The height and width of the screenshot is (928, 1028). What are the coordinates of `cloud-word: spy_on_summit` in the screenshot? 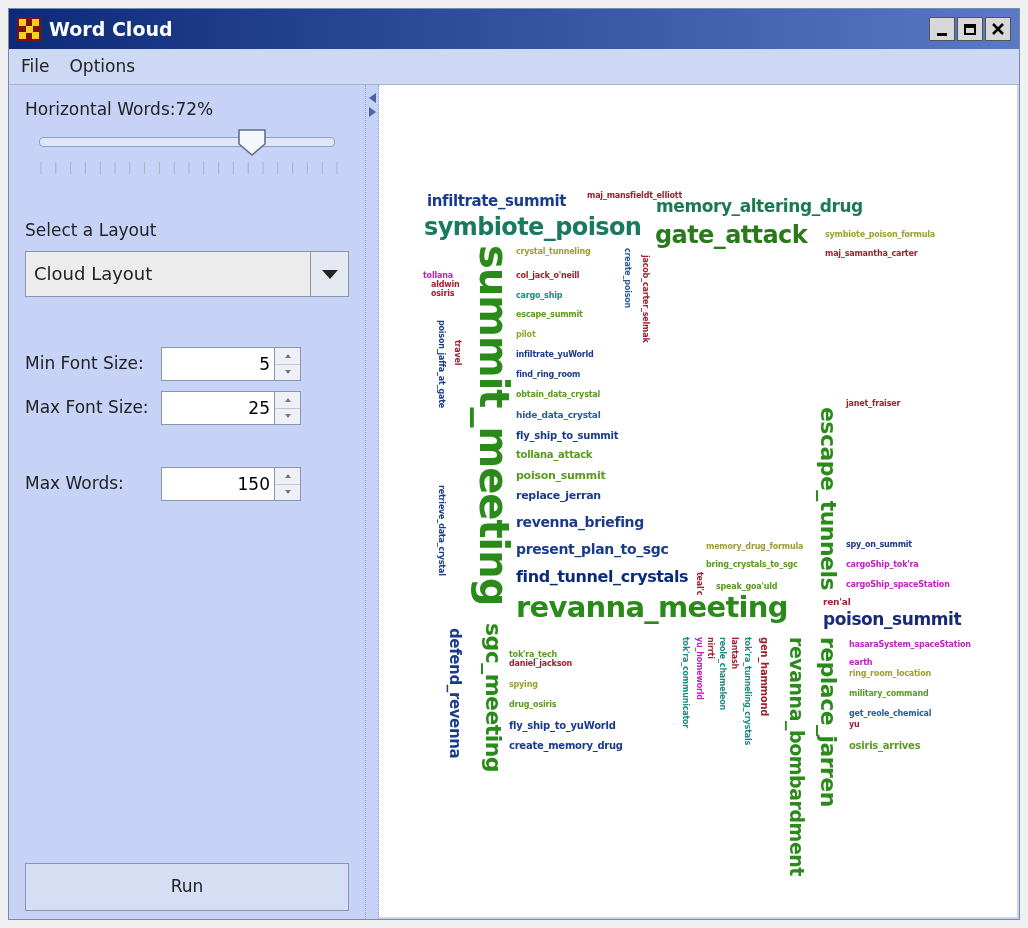 It's located at (879, 545).